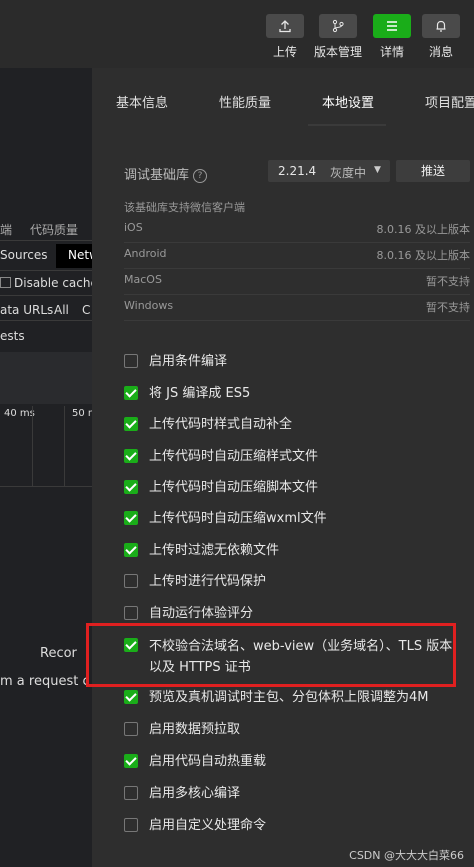 Image resolution: width=474 pixels, height=867 pixels. Describe the element at coordinates (54, 229) in the screenshot. I see `code-quality-tab: 代码质量` at that location.